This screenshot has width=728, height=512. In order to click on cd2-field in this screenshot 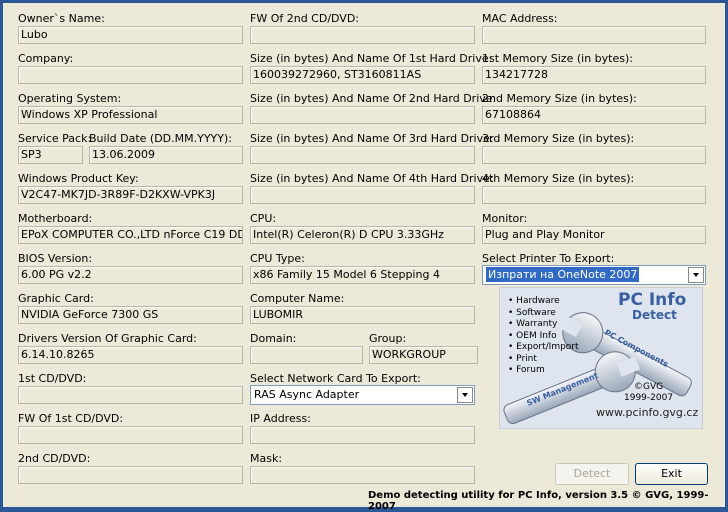, I will do `click(130, 475)`.